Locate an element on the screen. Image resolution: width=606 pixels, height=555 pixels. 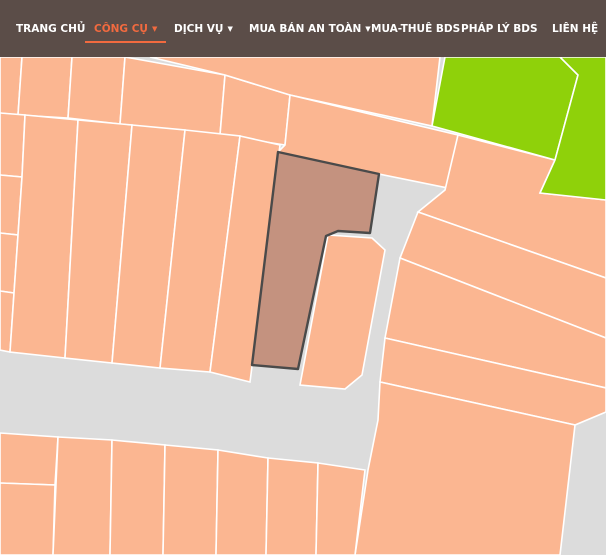
nav-item-safe-trading: MUA BÁN AN TOÀN ▼ is located at coordinates (310, 28).